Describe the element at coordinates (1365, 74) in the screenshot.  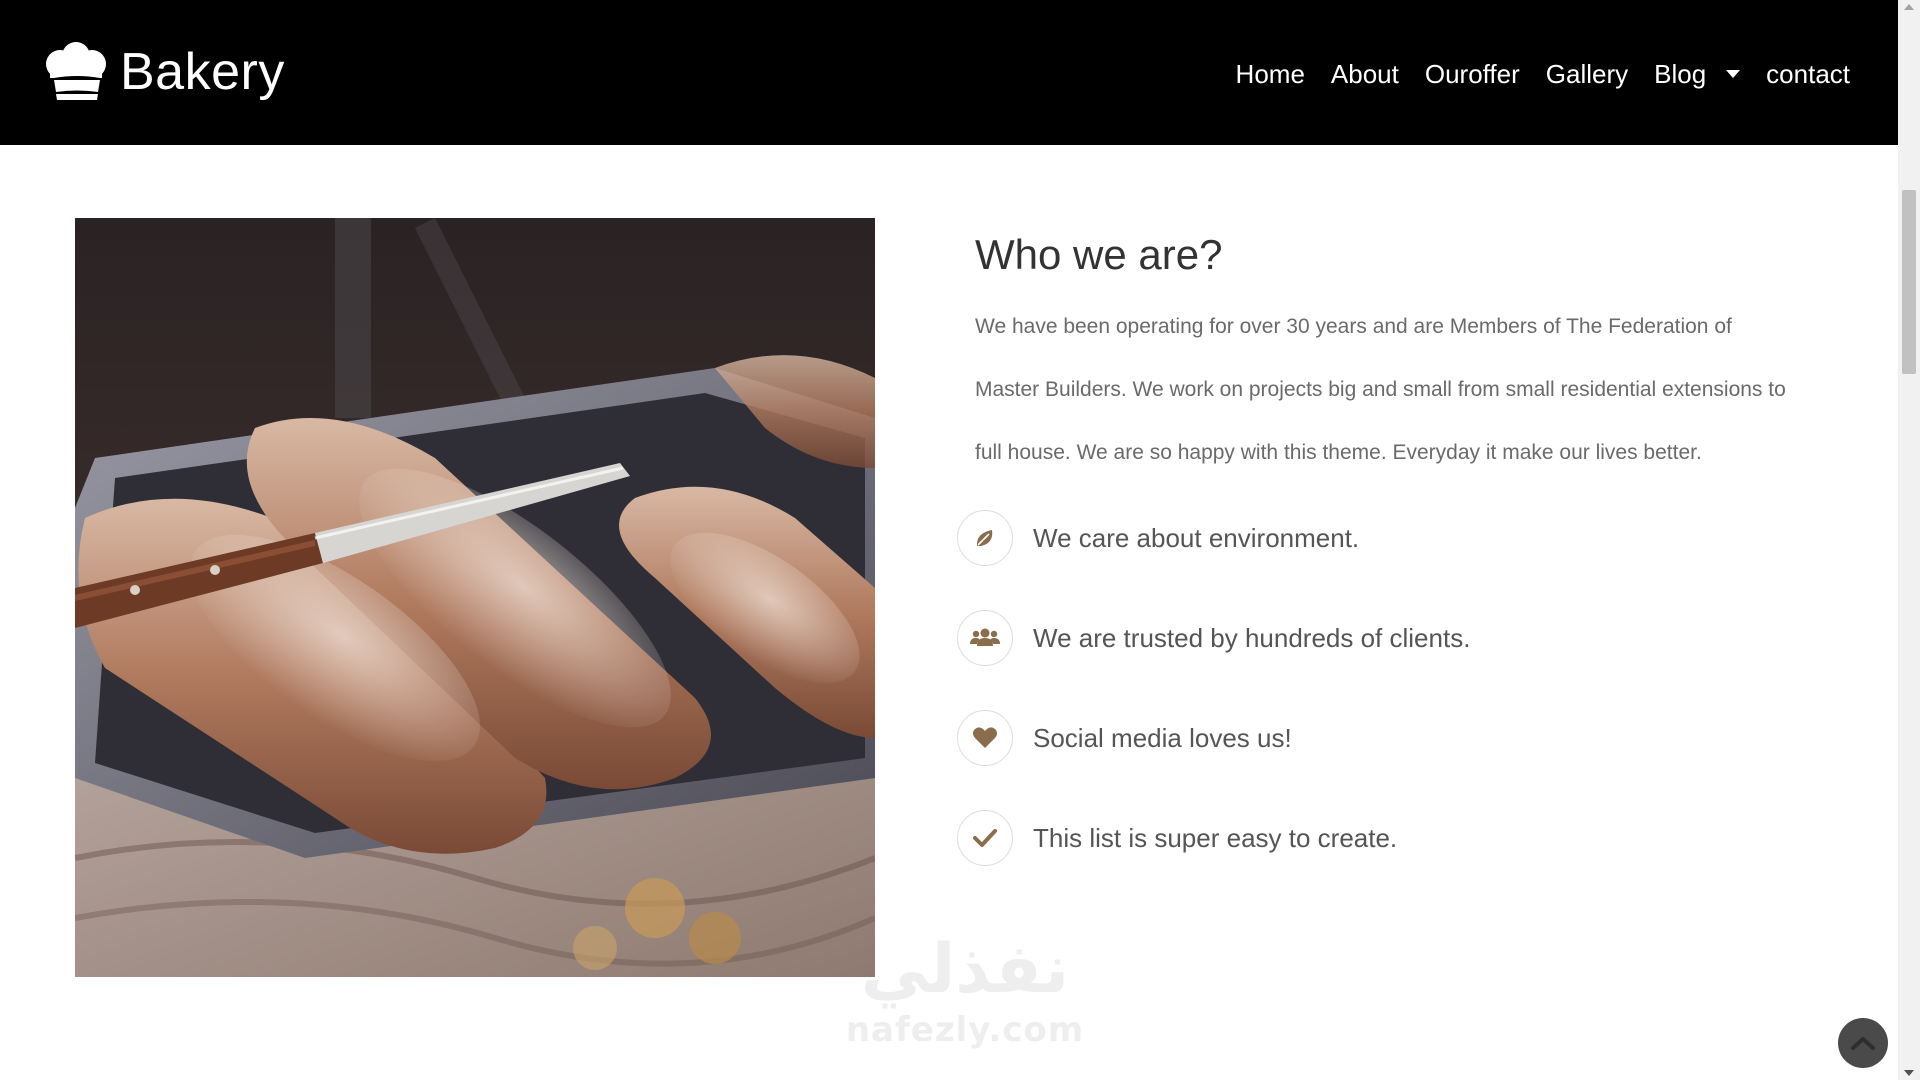
I see `nav-item-about: About` at that location.